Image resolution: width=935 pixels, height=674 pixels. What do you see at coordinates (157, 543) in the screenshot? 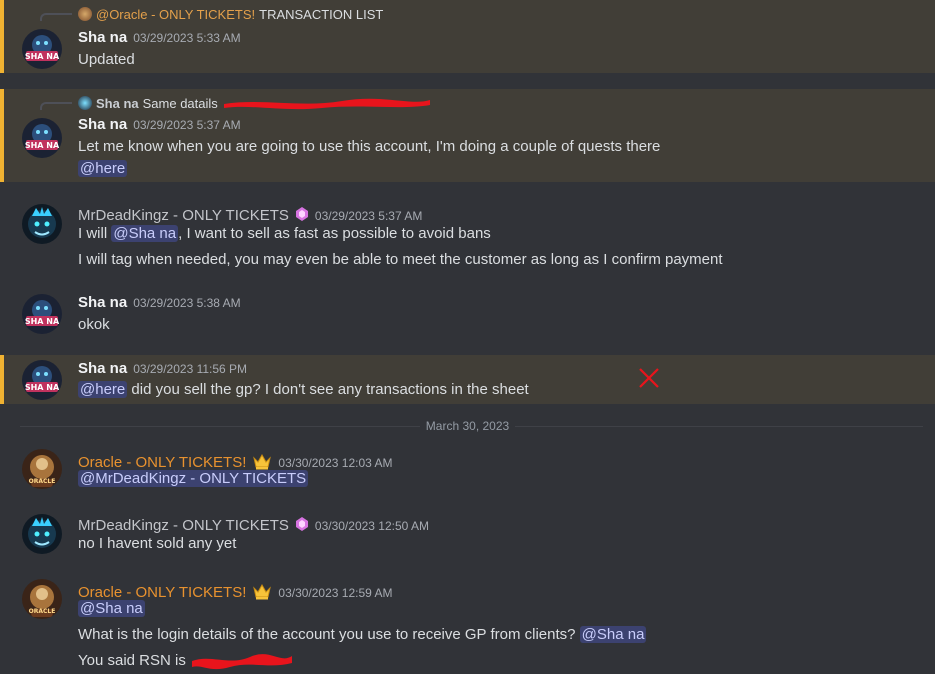
I see `message-text: no I havent sold any yet` at bounding box center [157, 543].